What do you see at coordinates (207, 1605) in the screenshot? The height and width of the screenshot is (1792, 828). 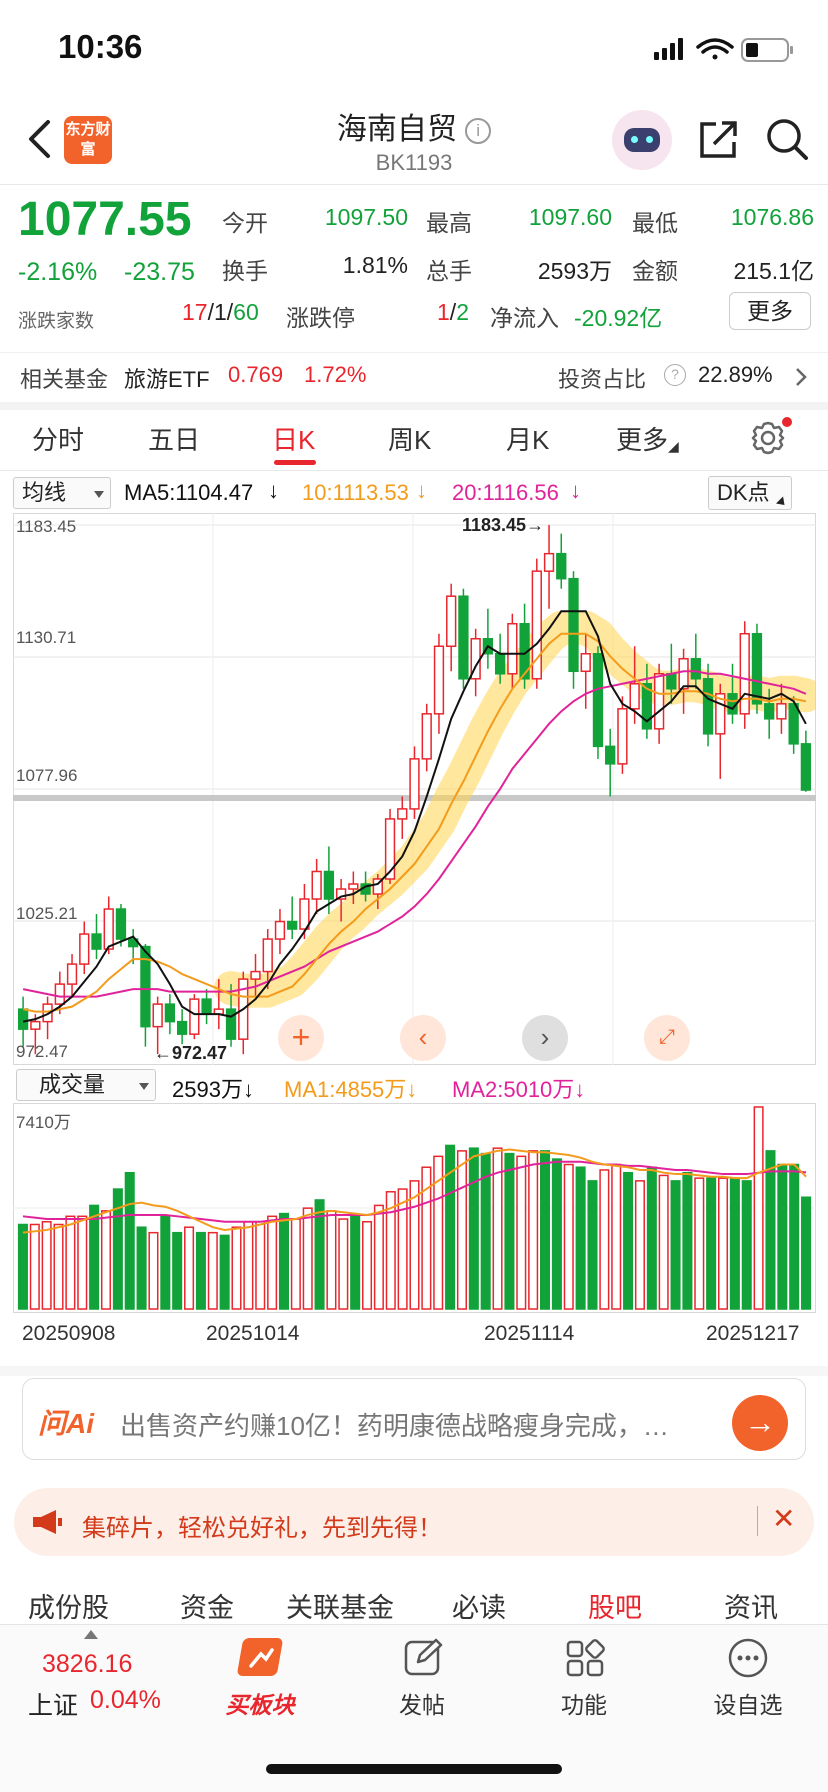 I see `subtab-capital: 资金` at bounding box center [207, 1605].